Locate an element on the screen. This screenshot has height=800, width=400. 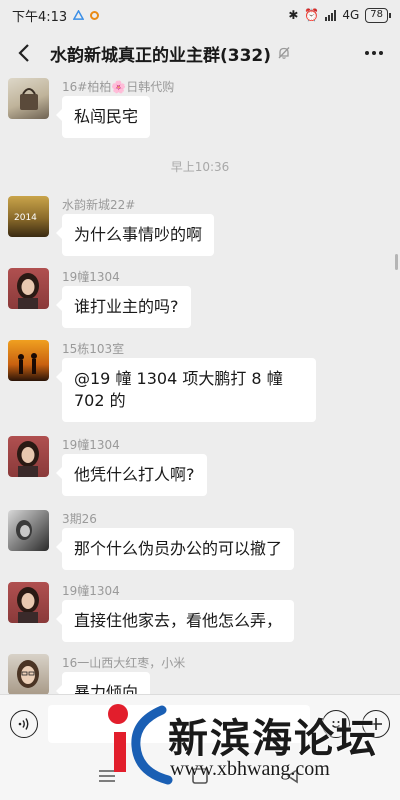
alarm-icon: ⏰ is located at coordinates (312, 15).